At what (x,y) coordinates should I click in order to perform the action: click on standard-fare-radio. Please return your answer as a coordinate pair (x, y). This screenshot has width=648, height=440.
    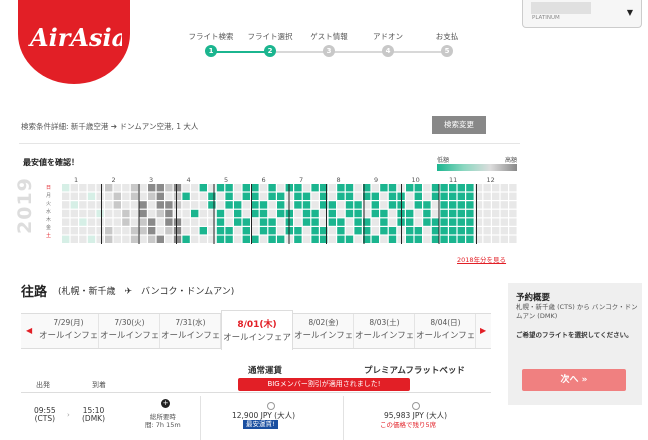
    Looking at the image, I should click on (271, 406).